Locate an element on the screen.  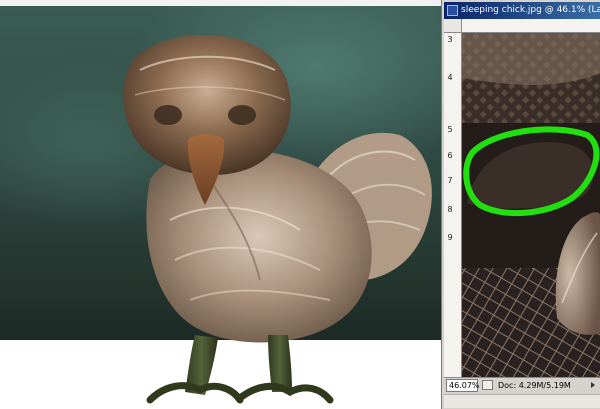
vertical-ruler: 3 4 5 6 7 8 9 is located at coordinates (453, 205).